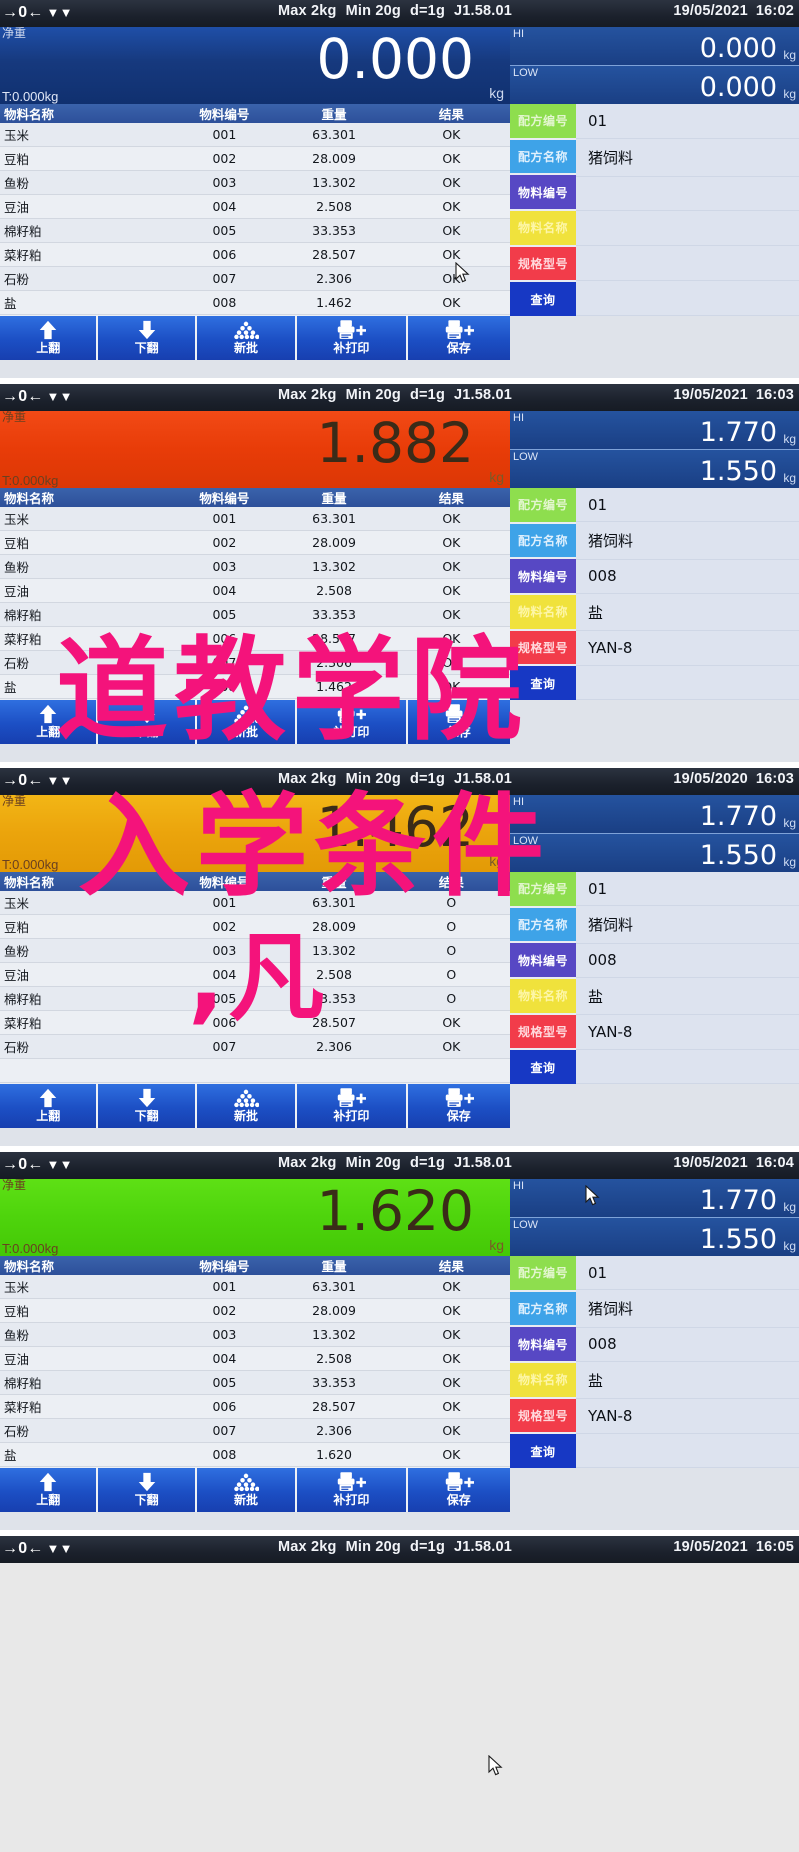 This screenshot has height=1852, width=799. Describe the element at coordinates (224, 662) in the screenshot. I see `cell-material-number: 007` at that location.